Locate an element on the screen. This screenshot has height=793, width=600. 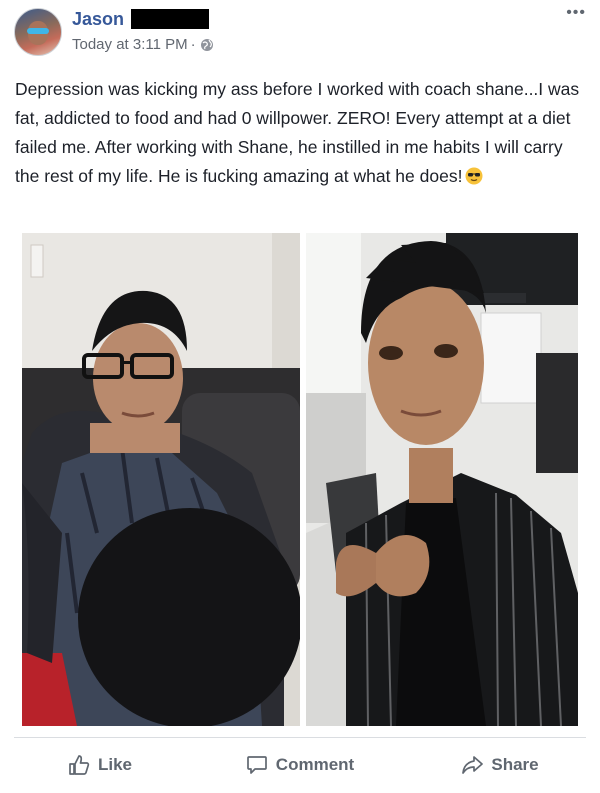
comment-button: Comment is located at coordinates (300, 765).